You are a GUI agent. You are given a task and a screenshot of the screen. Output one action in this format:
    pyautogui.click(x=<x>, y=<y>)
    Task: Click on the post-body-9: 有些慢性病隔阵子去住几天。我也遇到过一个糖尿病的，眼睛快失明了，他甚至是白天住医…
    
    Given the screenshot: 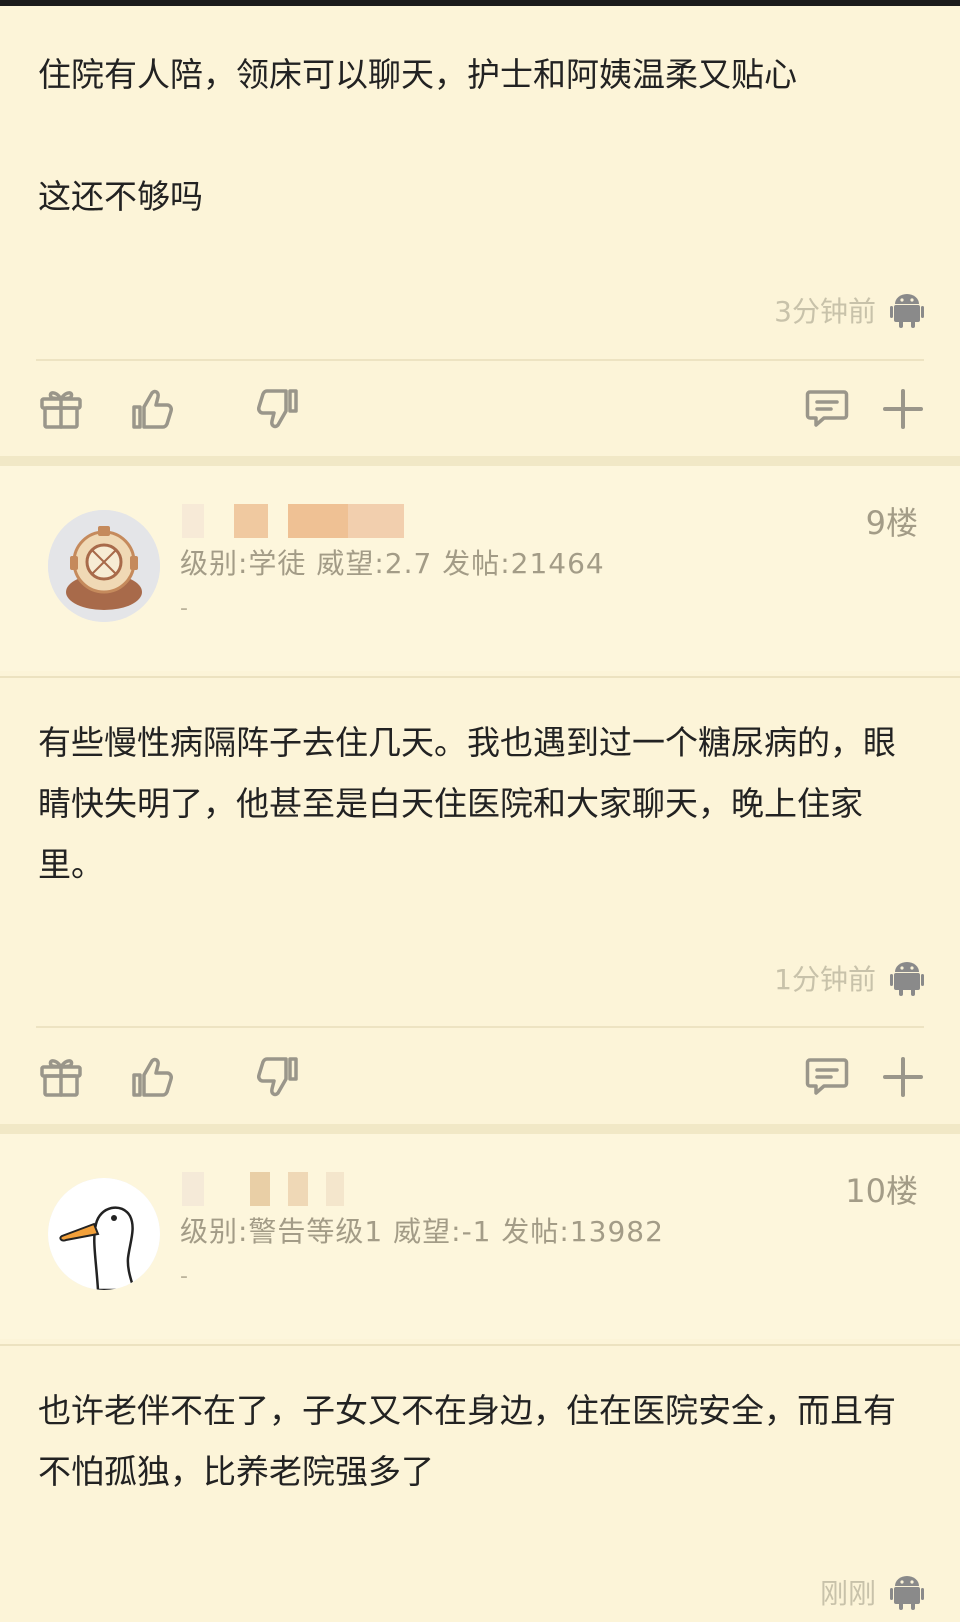 What is the action you would take?
    pyautogui.click(x=480, y=803)
    